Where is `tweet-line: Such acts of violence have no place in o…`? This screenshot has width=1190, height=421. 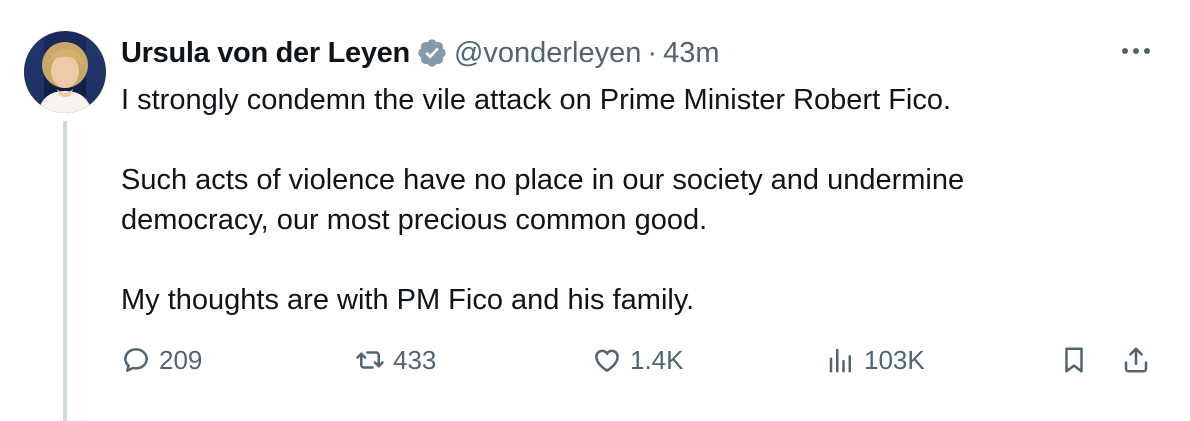 tweet-line: Such acts of violence have no place in o… is located at coordinates (543, 180).